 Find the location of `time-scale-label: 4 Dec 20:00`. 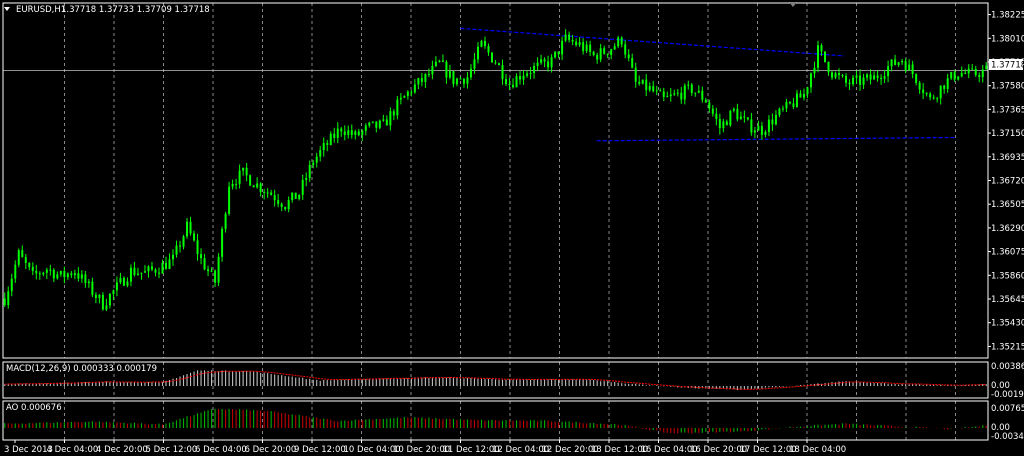

time-scale-label: 4 Dec 20:00 is located at coordinates (122, 450).